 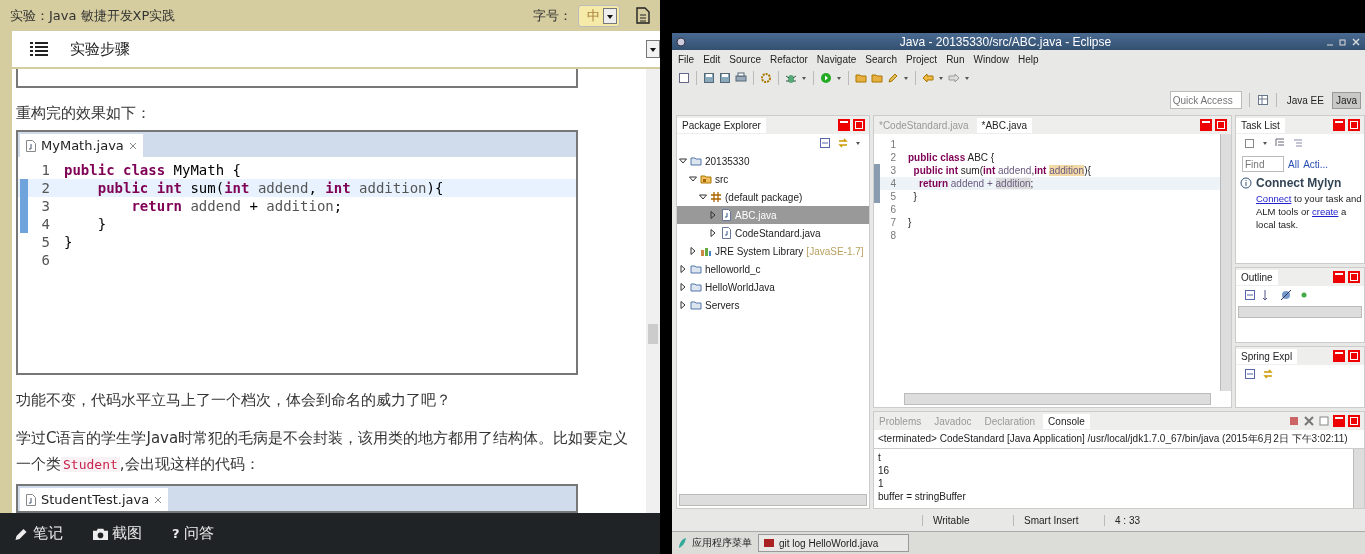 I want to click on pin-icon, so click(x=1324, y=421).